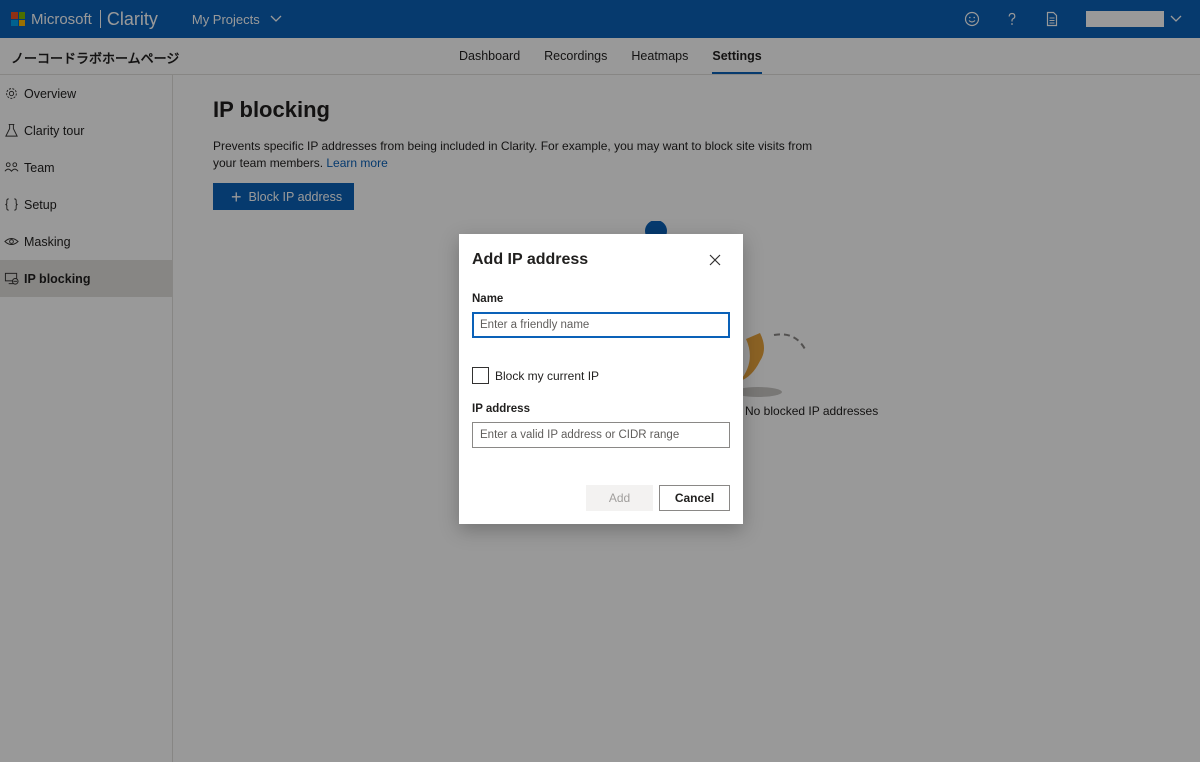 The width and height of the screenshot is (1200, 762). What do you see at coordinates (488, 299) in the screenshot?
I see `name-label: Name` at bounding box center [488, 299].